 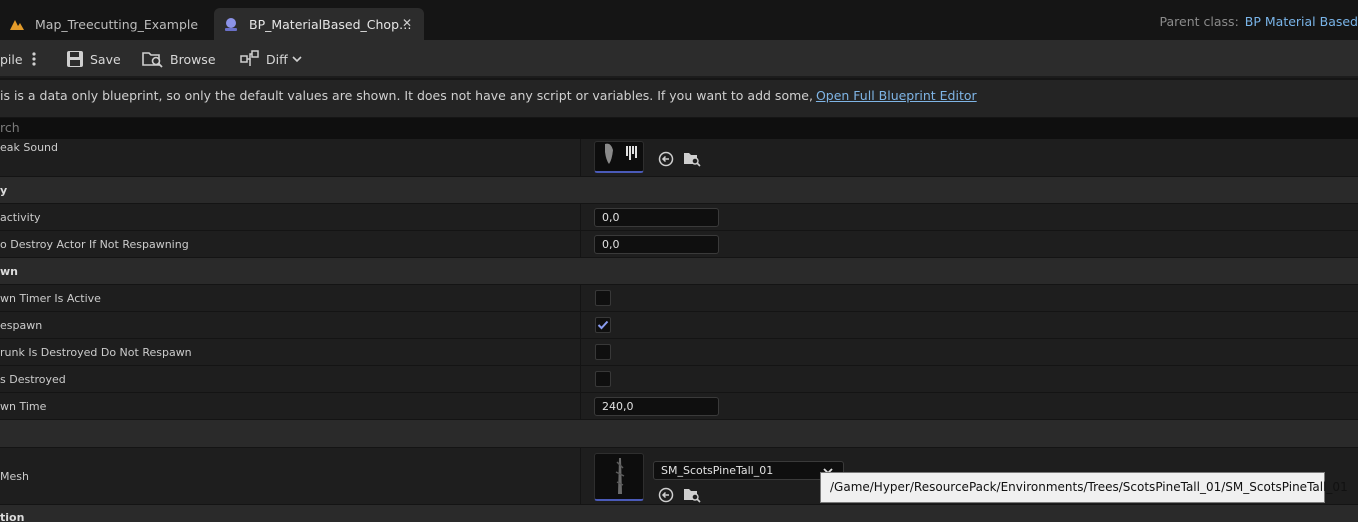 What do you see at coordinates (96, 352) in the screenshot?
I see `property-label: runk Is Destroyed Do Not Respawn` at bounding box center [96, 352].